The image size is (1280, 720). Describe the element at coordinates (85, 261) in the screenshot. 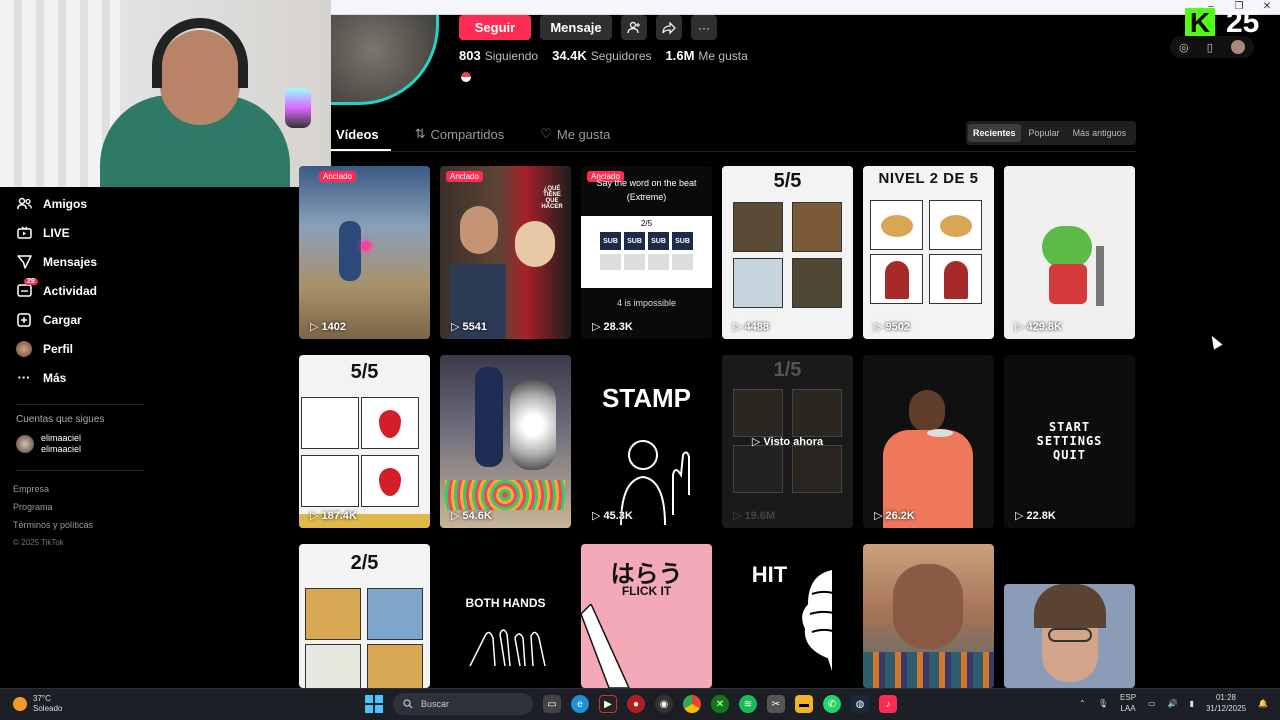

I see `sidebar-item-messages: Mensajes` at that location.